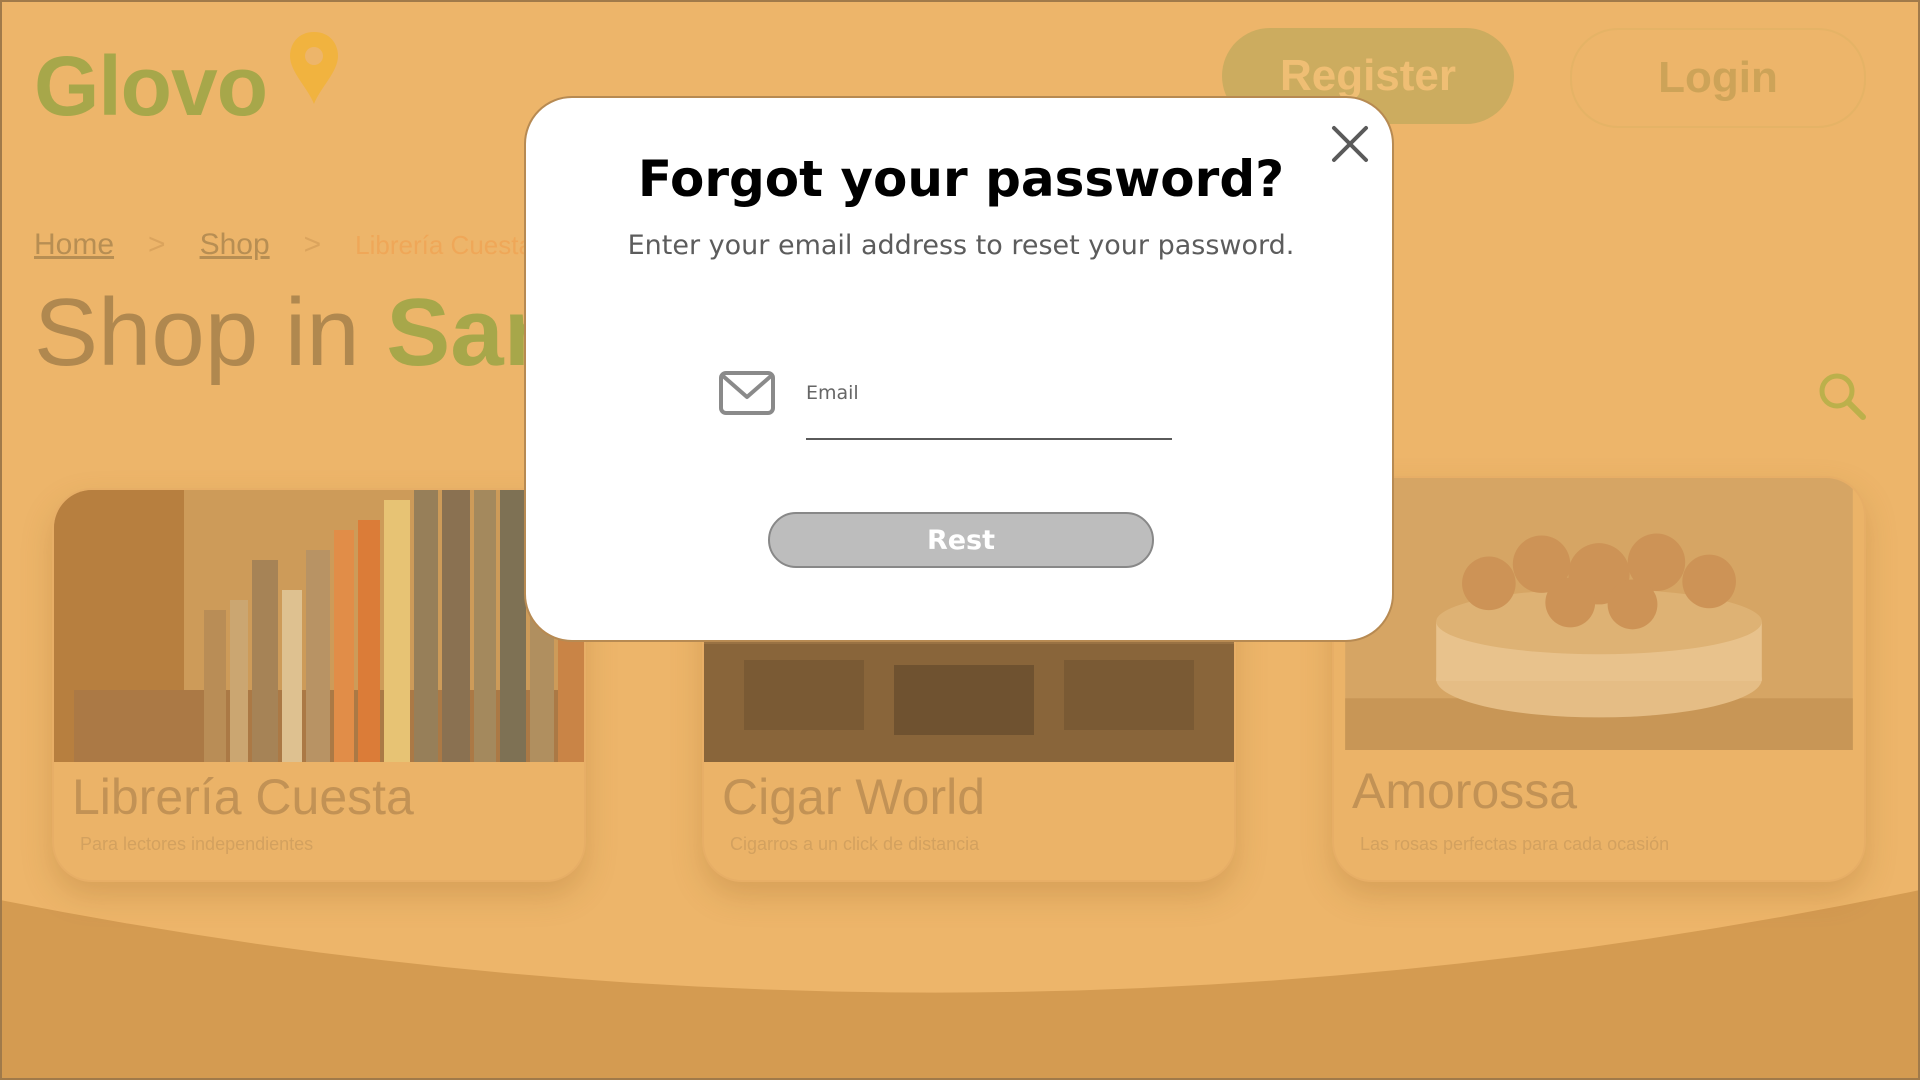 Image resolution: width=1920 pixels, height=1080 pixels. What do you see at coordinates (855, 844) in the screenshot?
I see `card-subtitle: Cigarros a un click de distancia` at bounding box center [855, 844].